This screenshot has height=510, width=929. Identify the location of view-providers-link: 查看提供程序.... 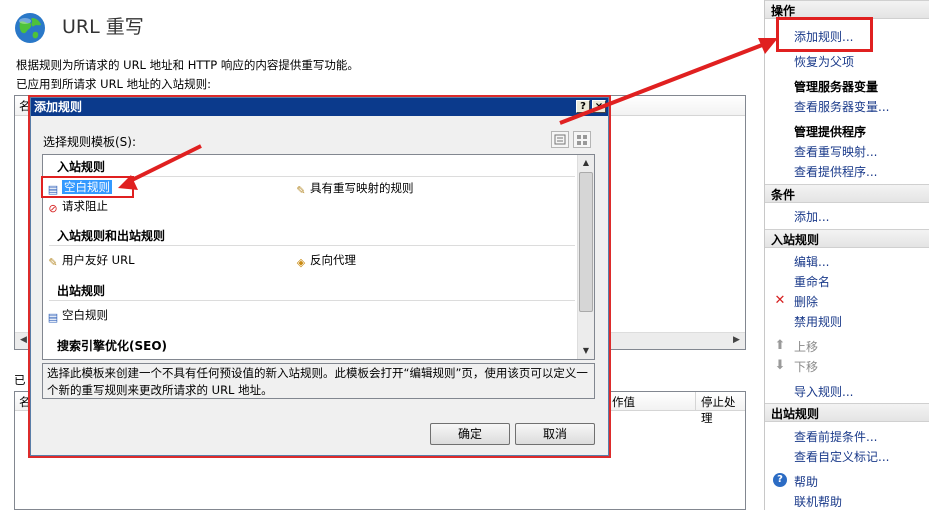
(835, 171).